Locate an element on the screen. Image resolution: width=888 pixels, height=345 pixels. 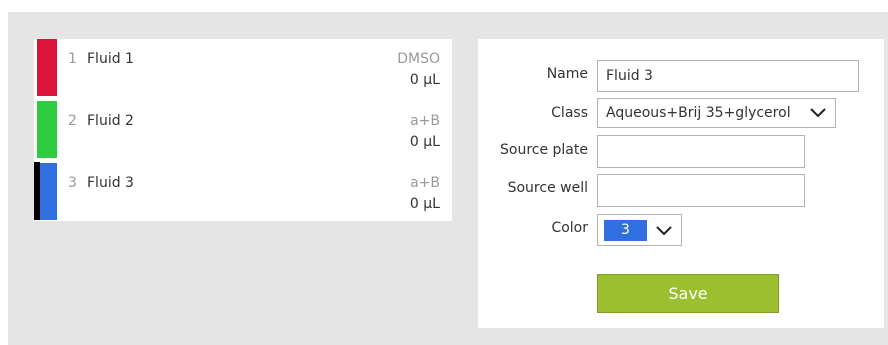
color-select-value: 3 is located at coordinates (625, 230).